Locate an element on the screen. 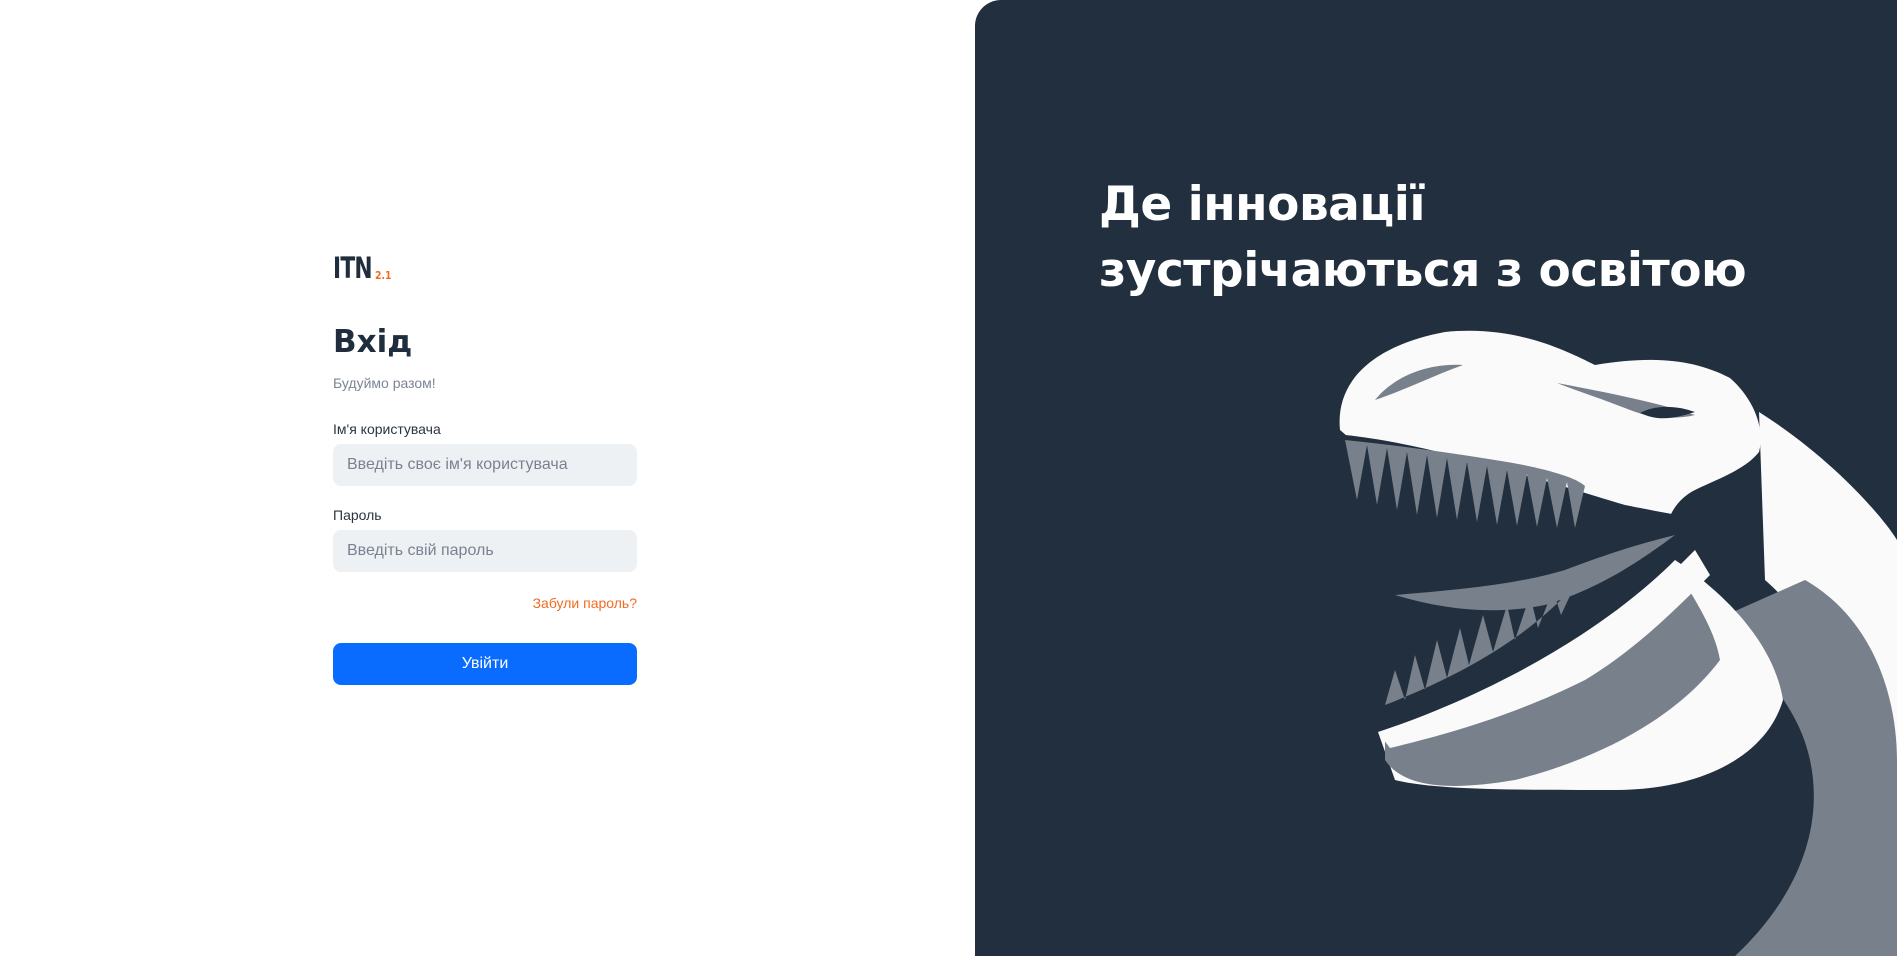  page-title: Вхід is located at coordinates (373, 342).